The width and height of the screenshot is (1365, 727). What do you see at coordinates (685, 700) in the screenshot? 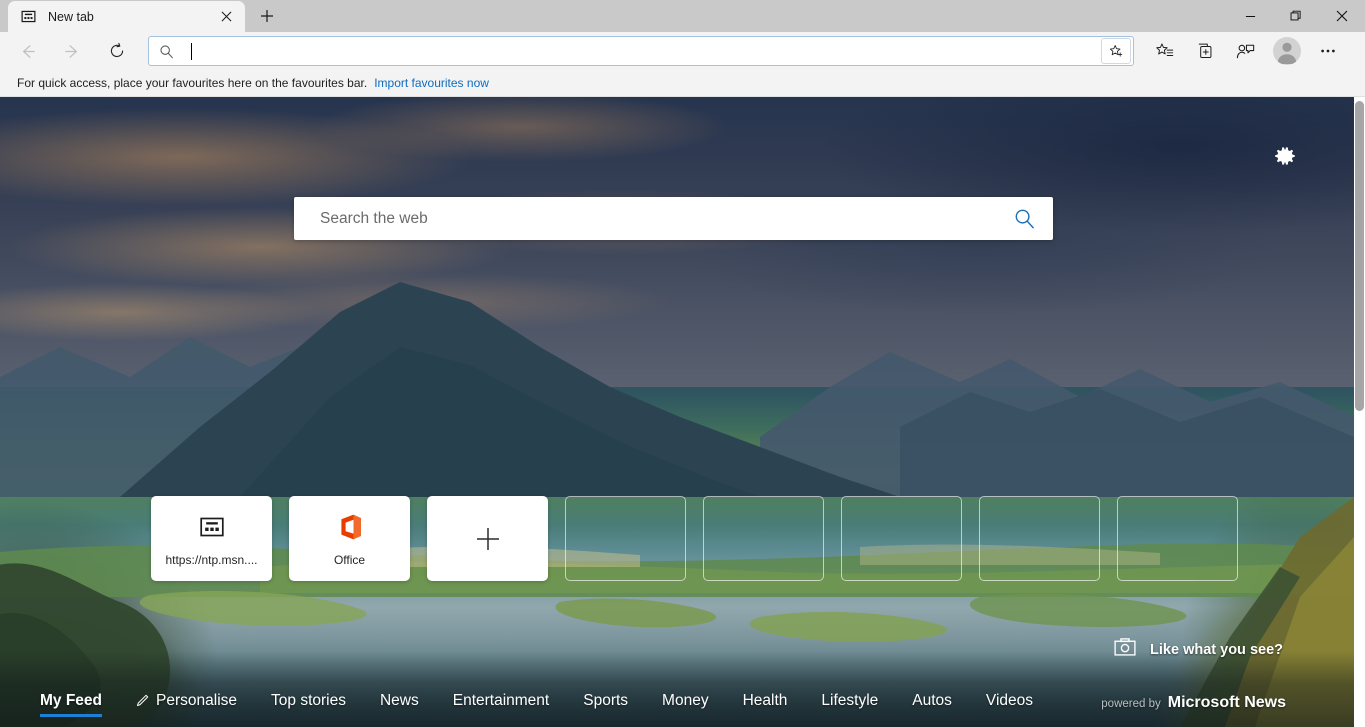
I see `feed-nav-label: Money` at bounding box center [685, 700].